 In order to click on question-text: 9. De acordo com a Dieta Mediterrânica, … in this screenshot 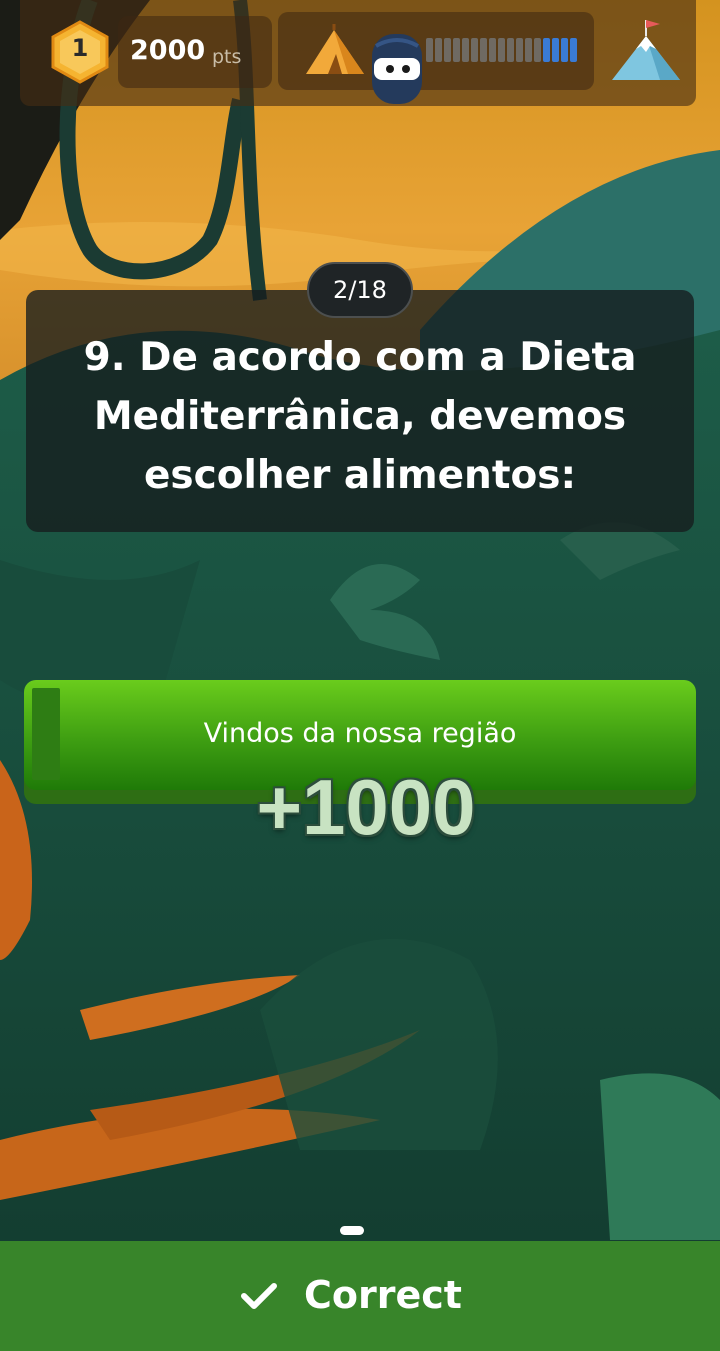, I will do `click(360, 416)`.